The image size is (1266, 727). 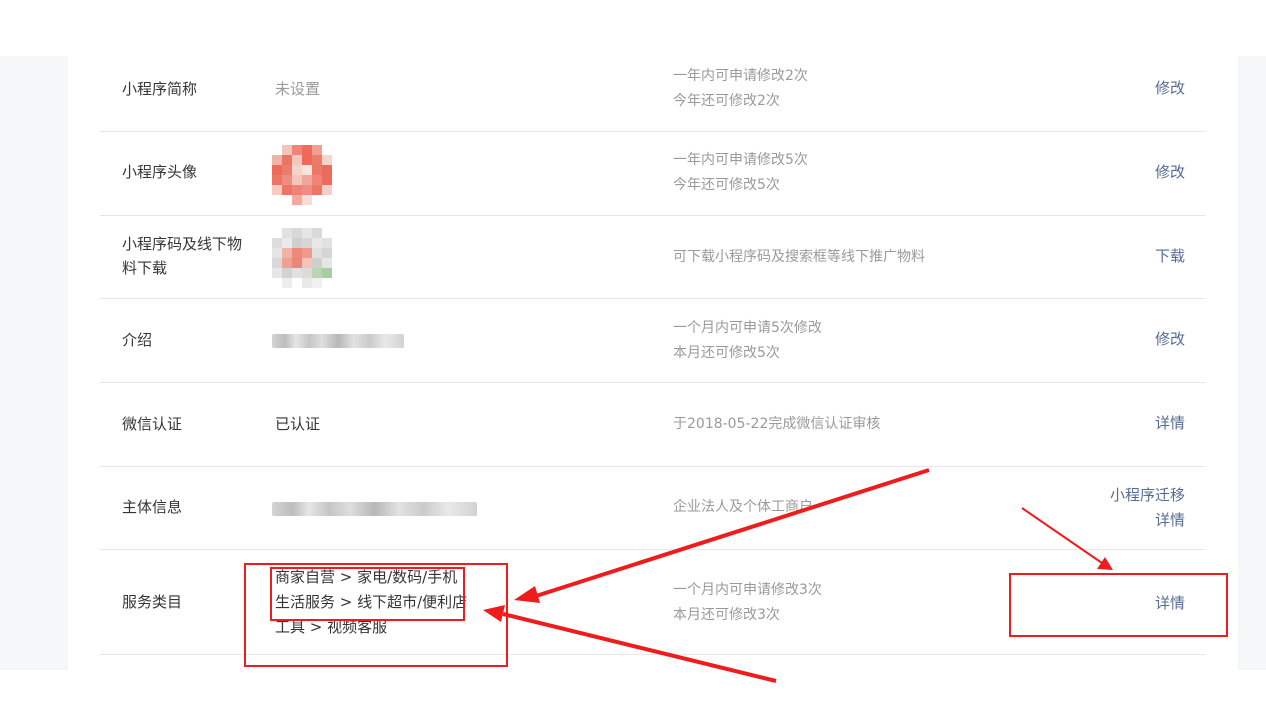 What do you see at coordinates (1105, 563) in the screenshot?
I see `arrow-head-right` at bounding box center [1105, 563].